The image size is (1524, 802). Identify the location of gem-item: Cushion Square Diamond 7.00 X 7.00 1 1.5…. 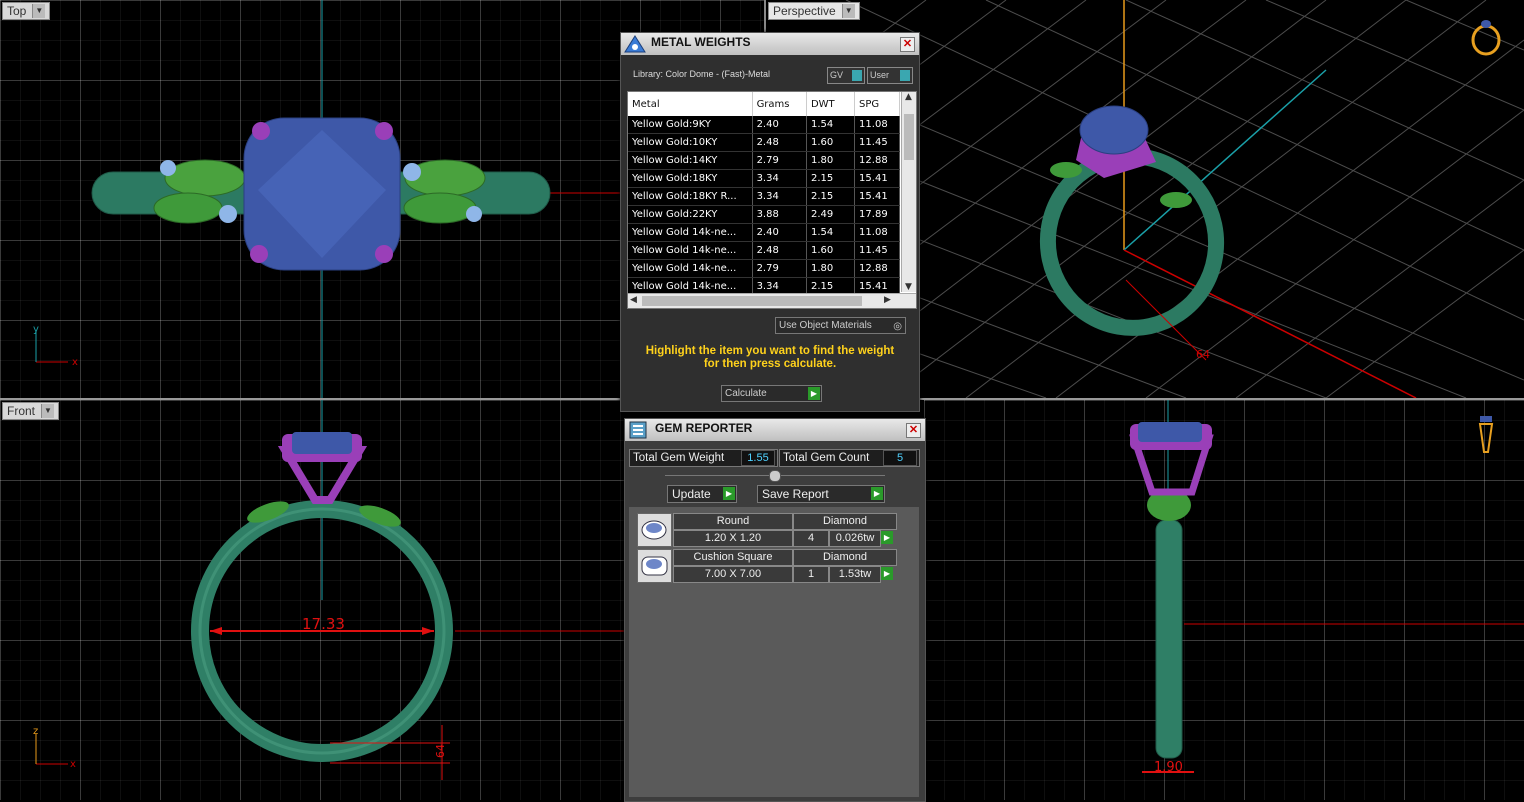
(767, 566).